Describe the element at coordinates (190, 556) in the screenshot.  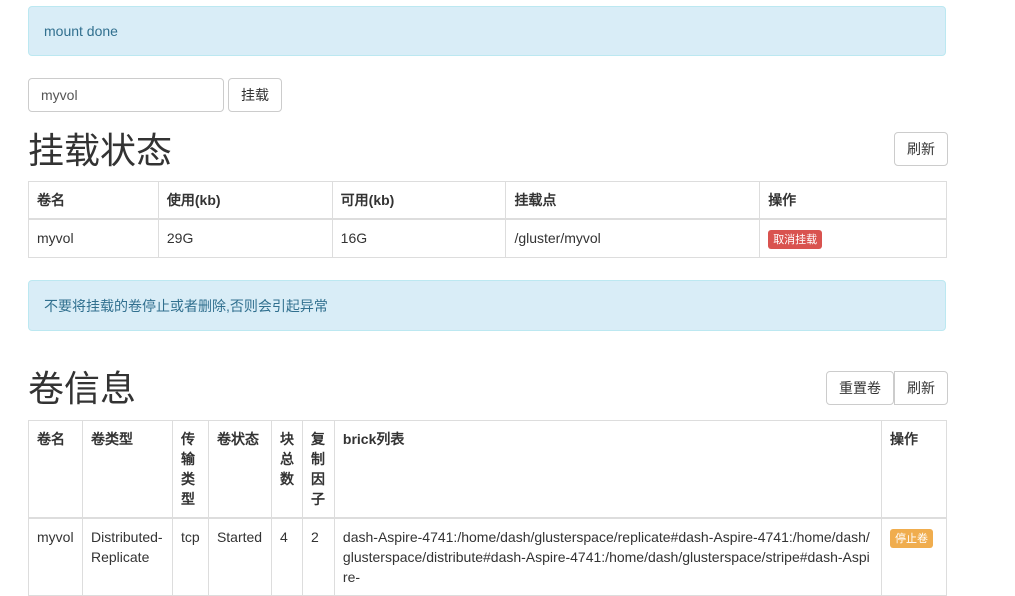
I see `transport-cell: tcp` at that location.